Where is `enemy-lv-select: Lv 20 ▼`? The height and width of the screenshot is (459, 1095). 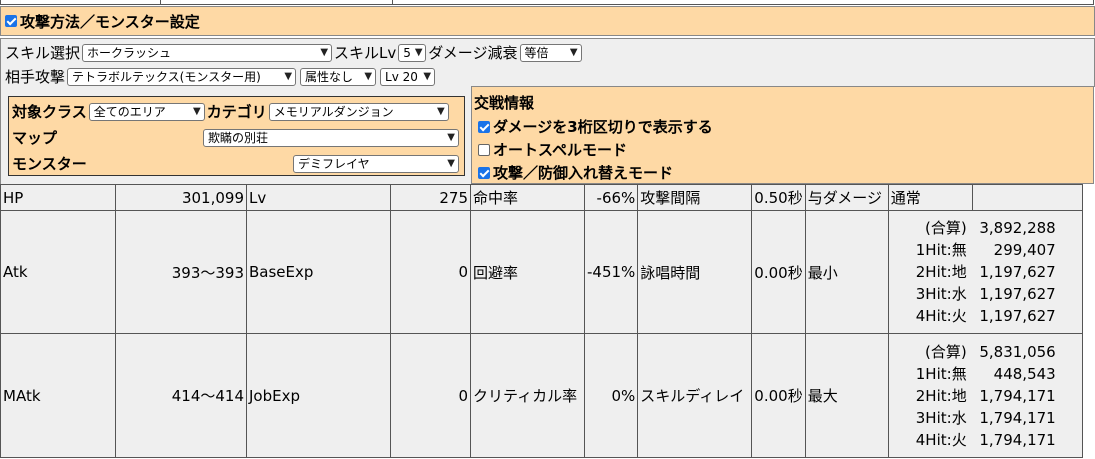
enemy-lv-select: Lv 20 ▼ is located at coordinates (408, 76).